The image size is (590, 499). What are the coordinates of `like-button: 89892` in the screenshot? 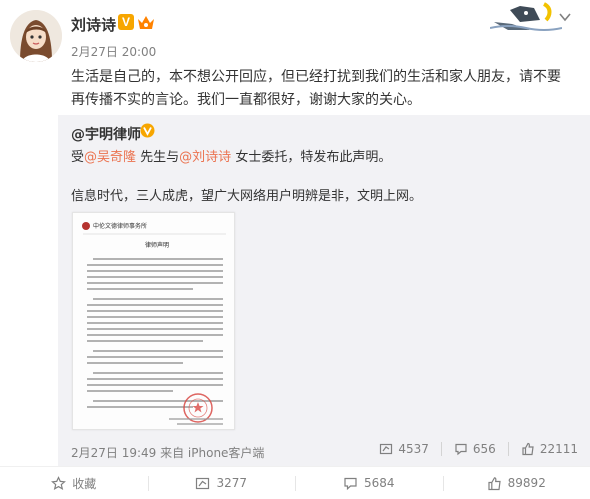 It's located at (516, 483).